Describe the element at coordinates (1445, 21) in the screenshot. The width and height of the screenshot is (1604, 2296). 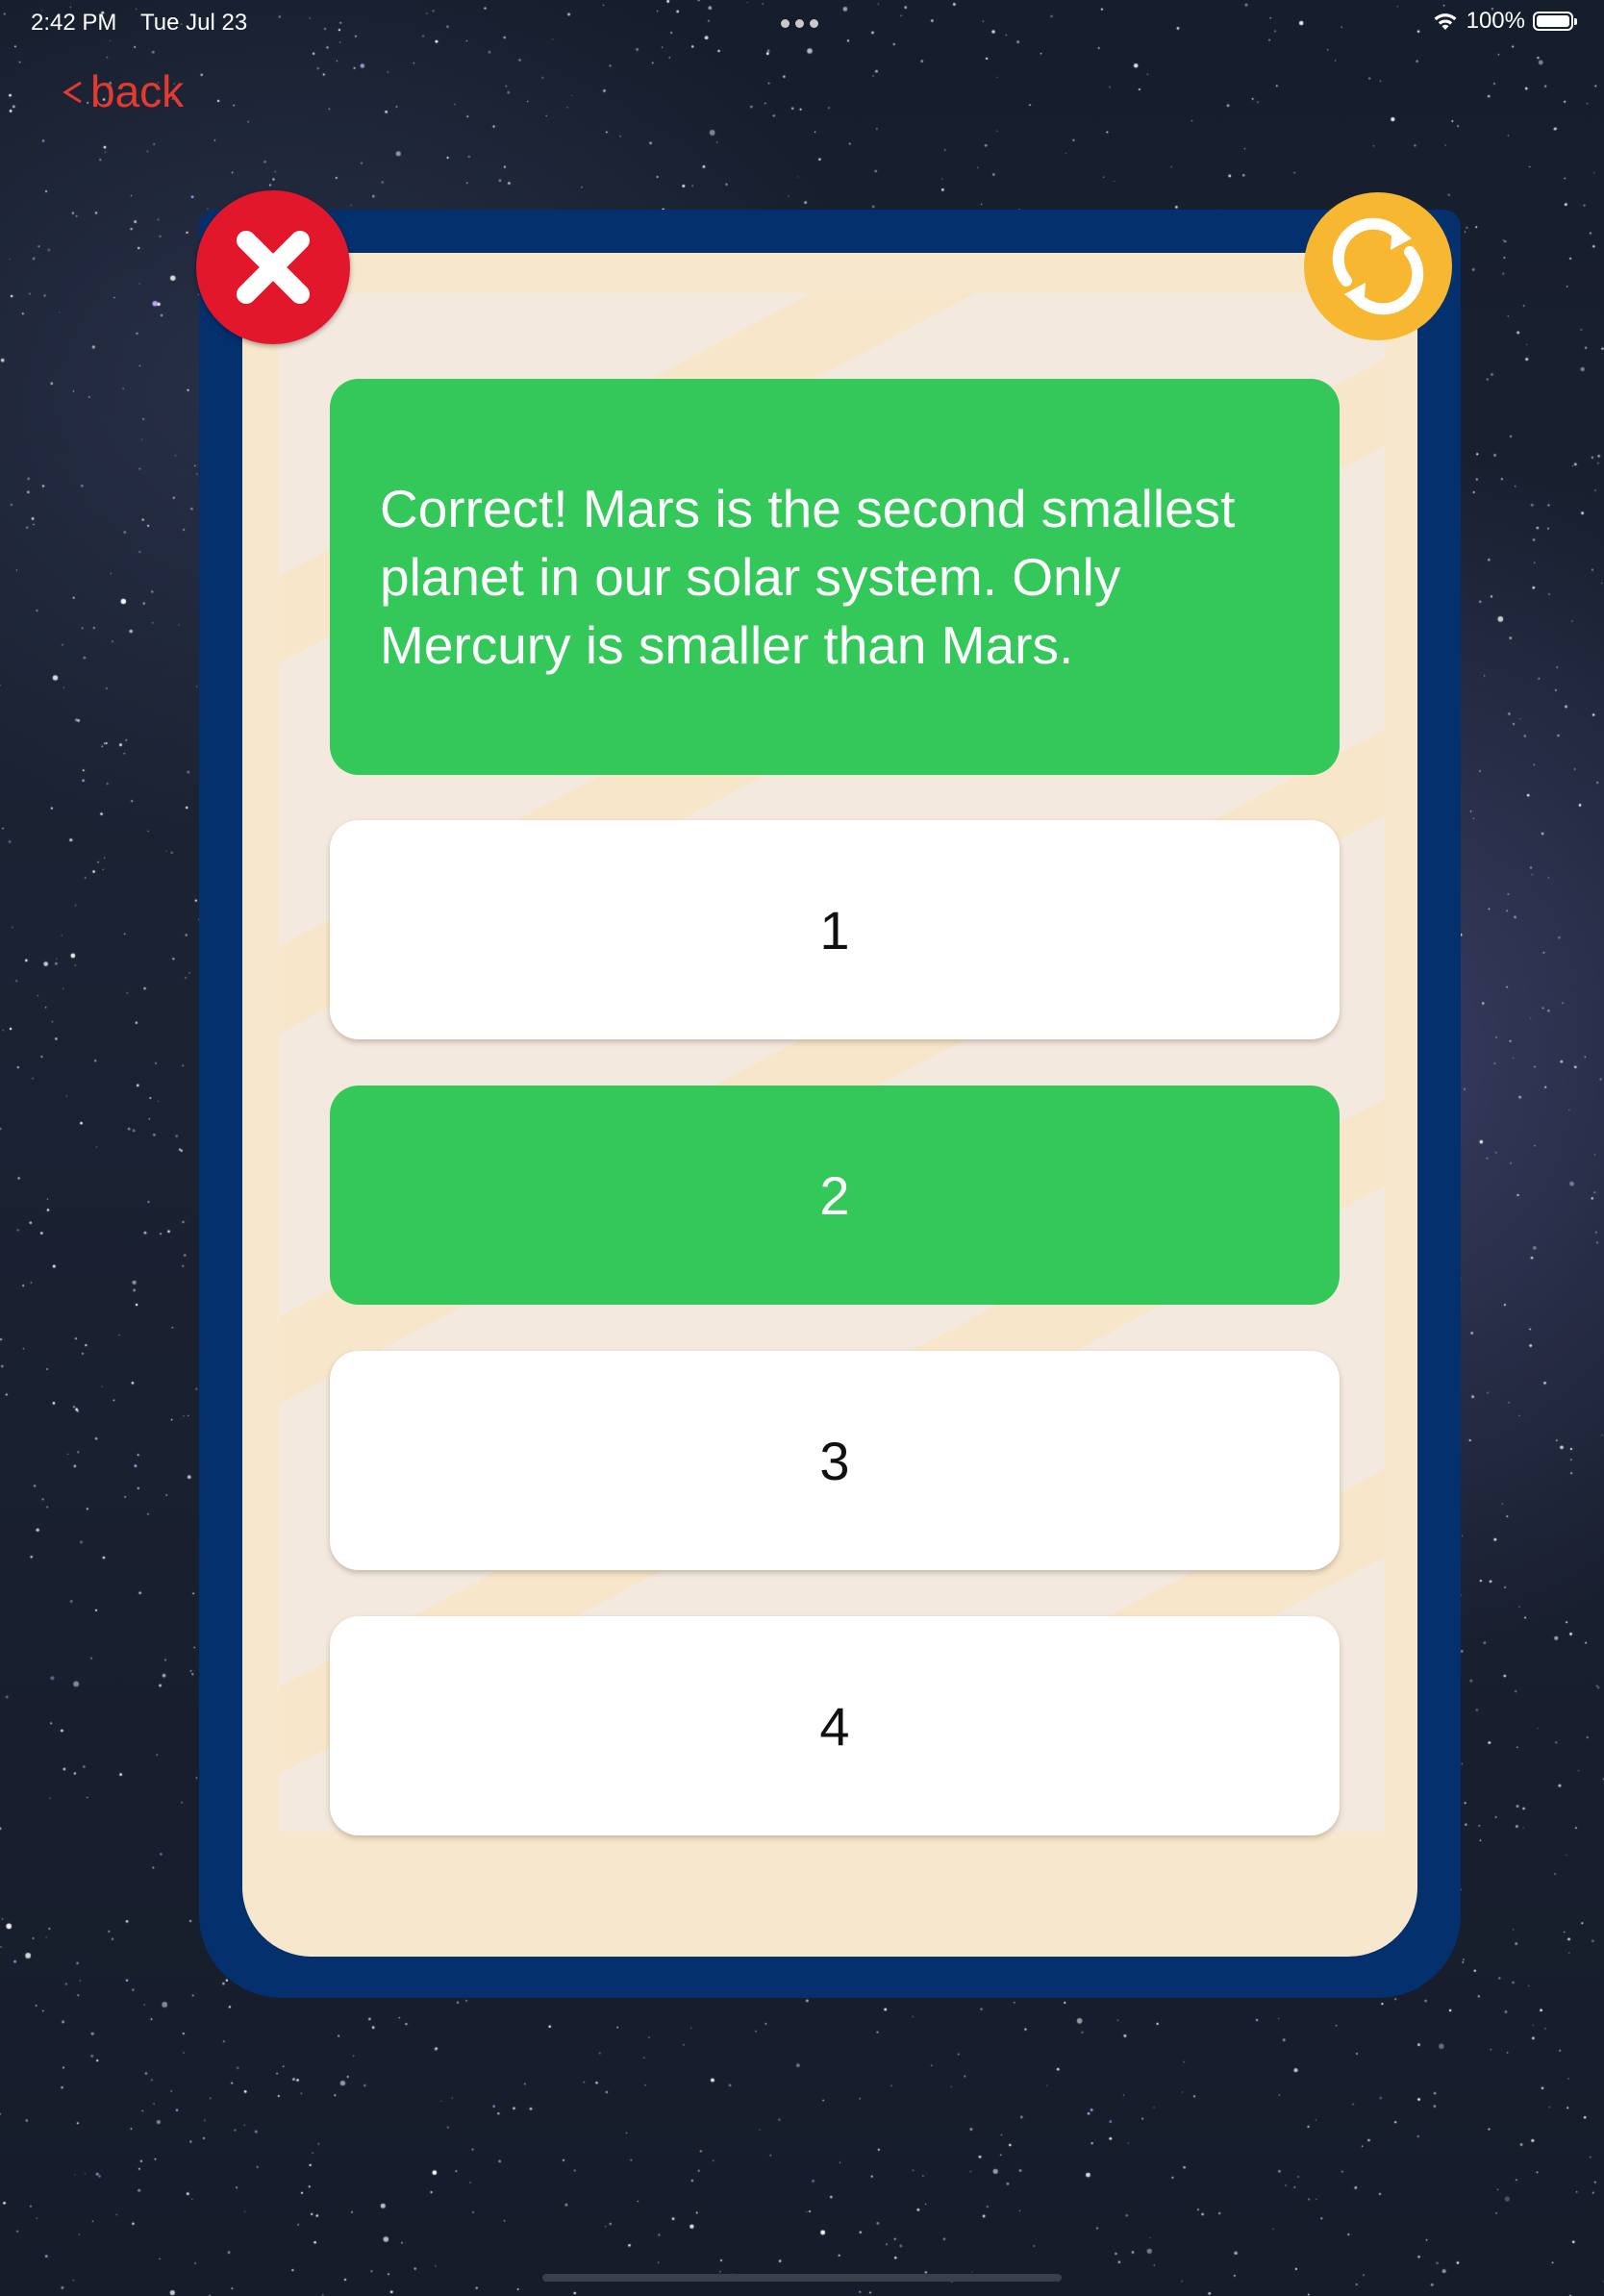
I see `wifi-icon` at that location.